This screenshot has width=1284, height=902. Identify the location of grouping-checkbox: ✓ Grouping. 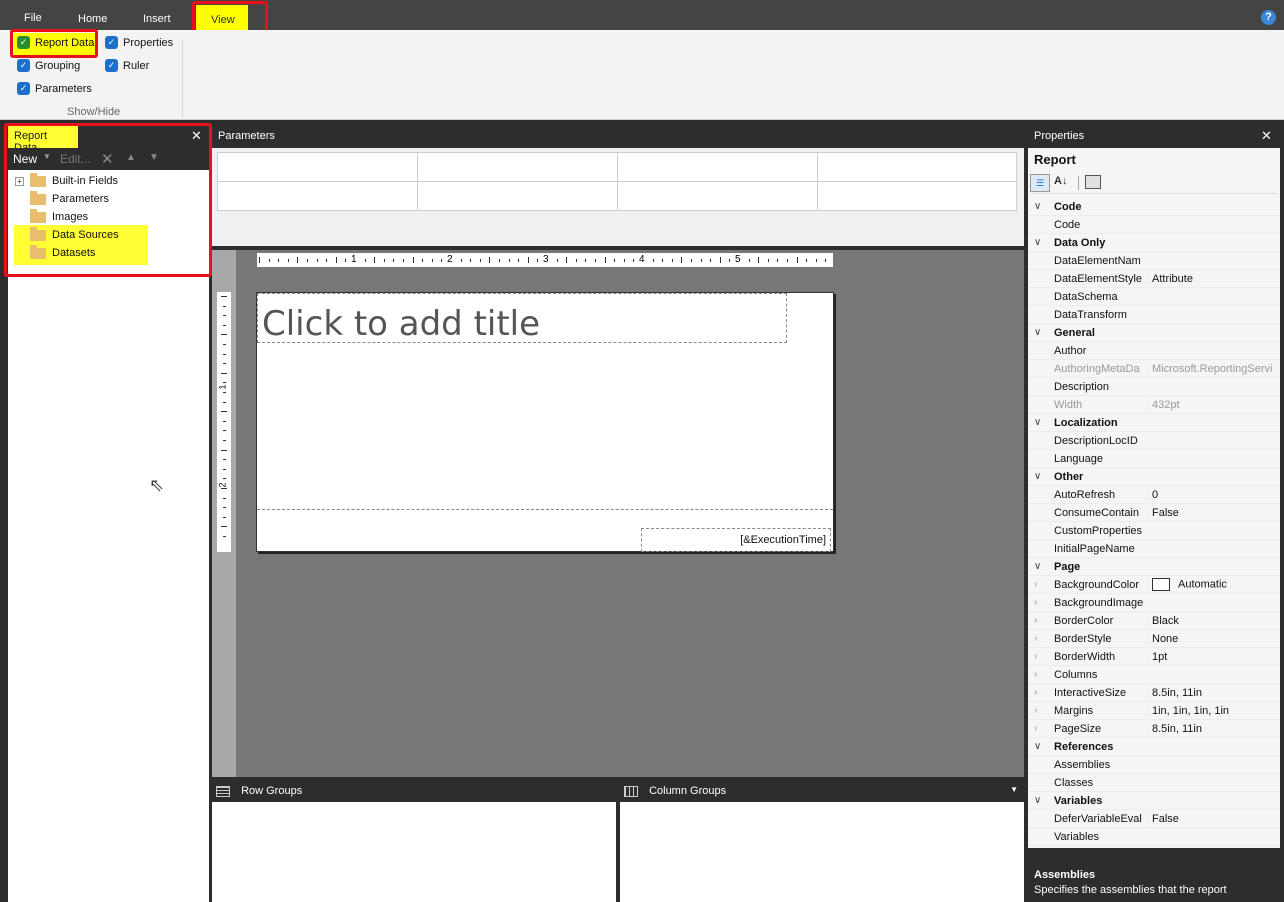
(48, 65).